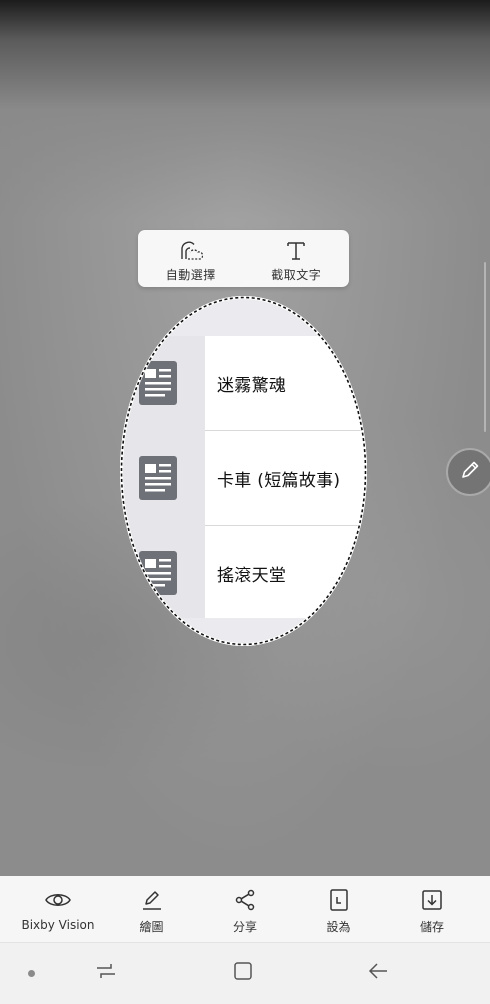  What do you see at coordinates (58, 900) in the screenshot?
I see `eye-icon` at bounding box center [58, 900].